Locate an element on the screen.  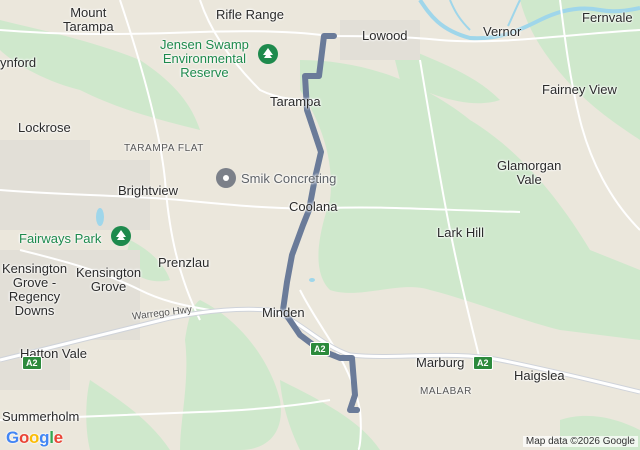
place-label-minden: Minden is located at coordinates (283, 312).